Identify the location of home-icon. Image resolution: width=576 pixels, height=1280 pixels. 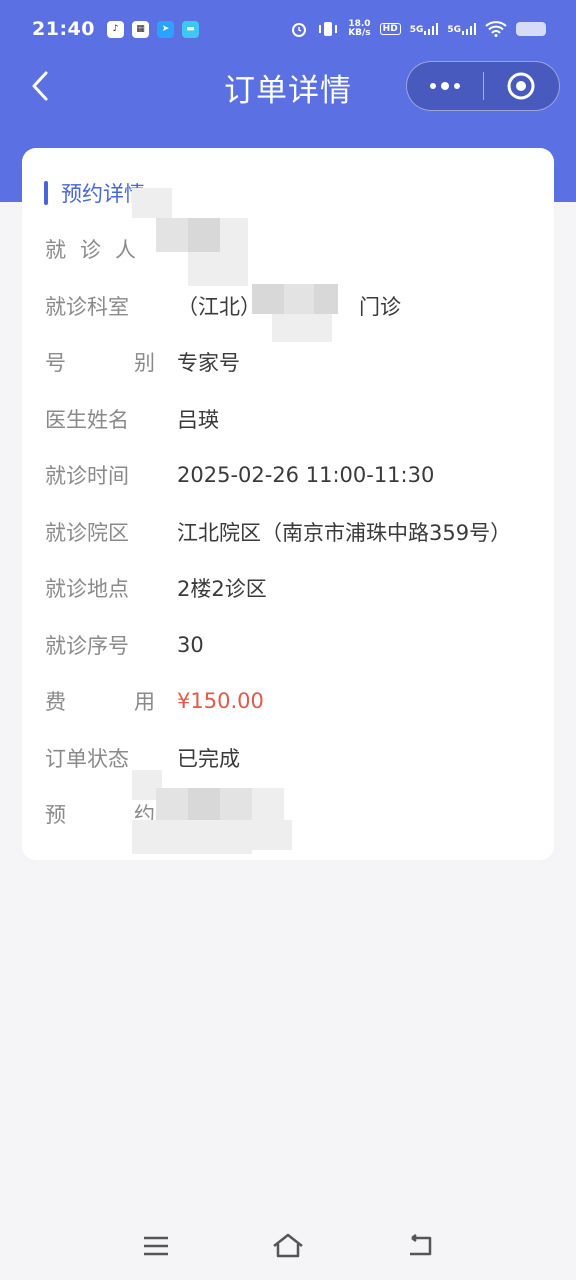
(288, 1245).